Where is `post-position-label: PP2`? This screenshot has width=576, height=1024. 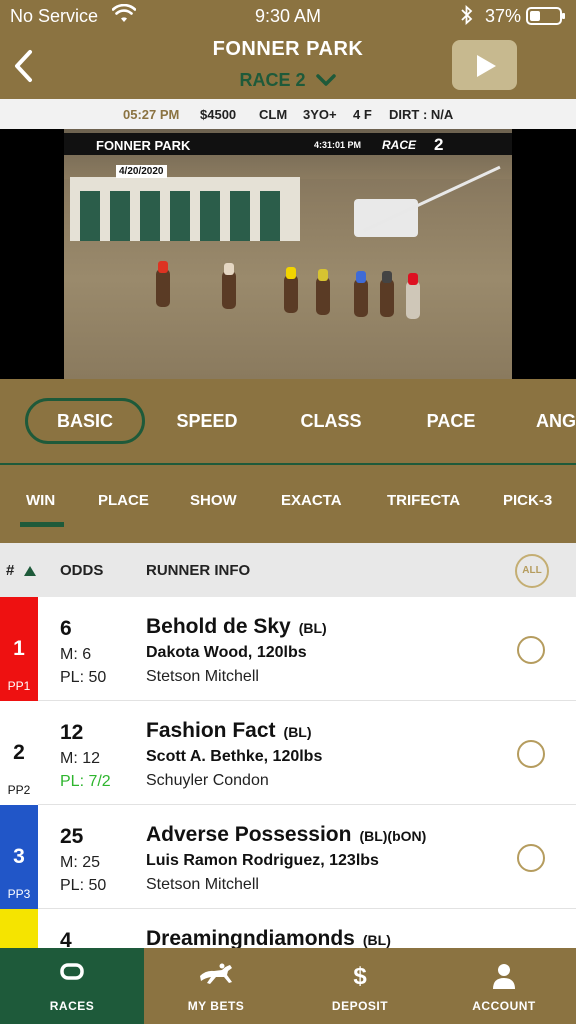
post-position-label: PP2 is located at coordinates (19, 790).